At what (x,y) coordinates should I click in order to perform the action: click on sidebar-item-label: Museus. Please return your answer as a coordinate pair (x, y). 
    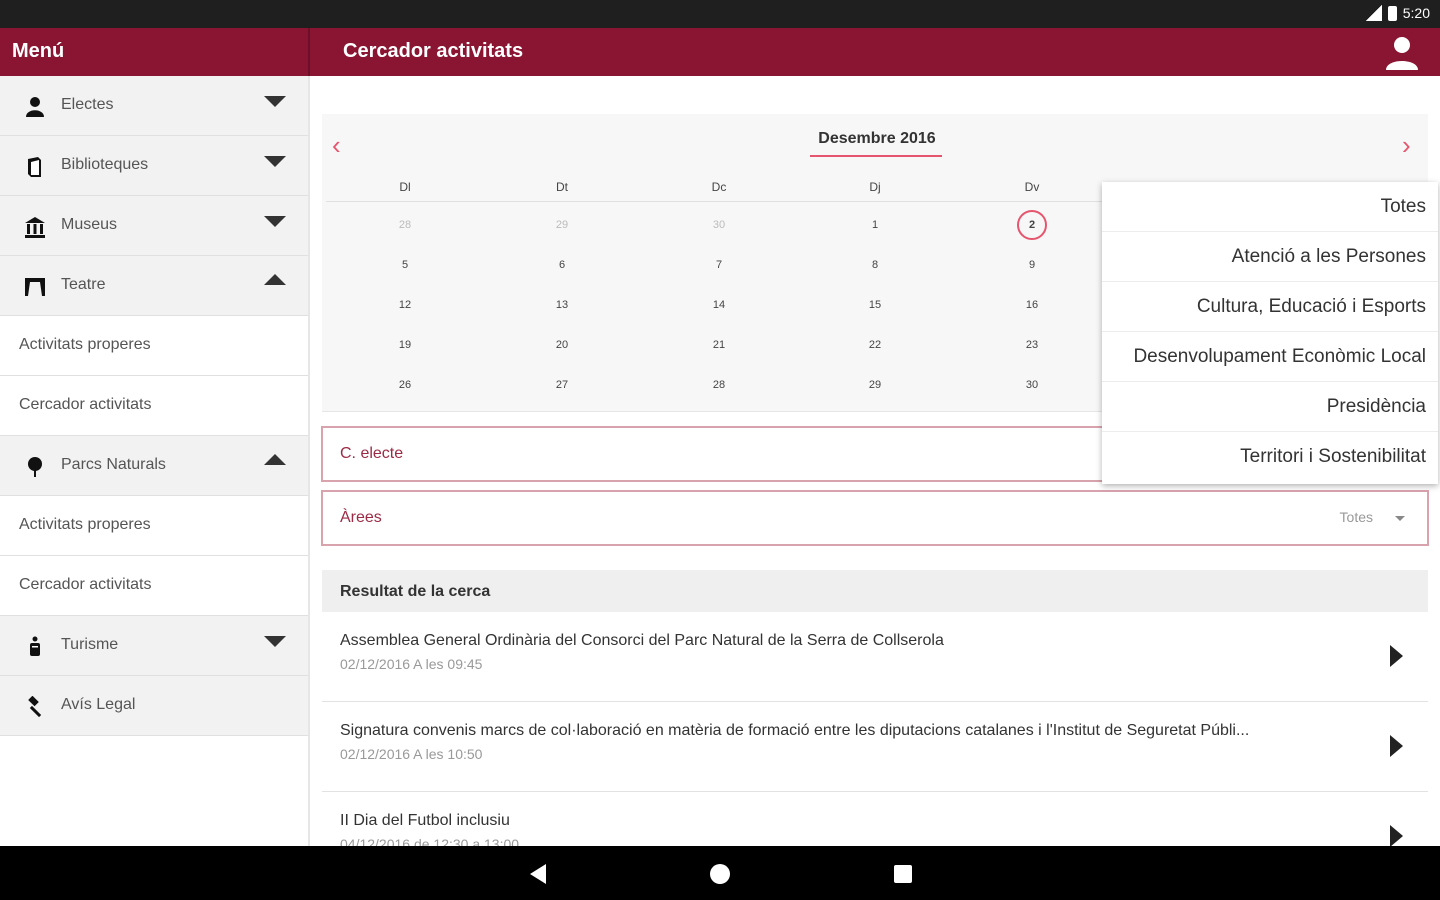
    Looking at the image, I should click on (89, 224).